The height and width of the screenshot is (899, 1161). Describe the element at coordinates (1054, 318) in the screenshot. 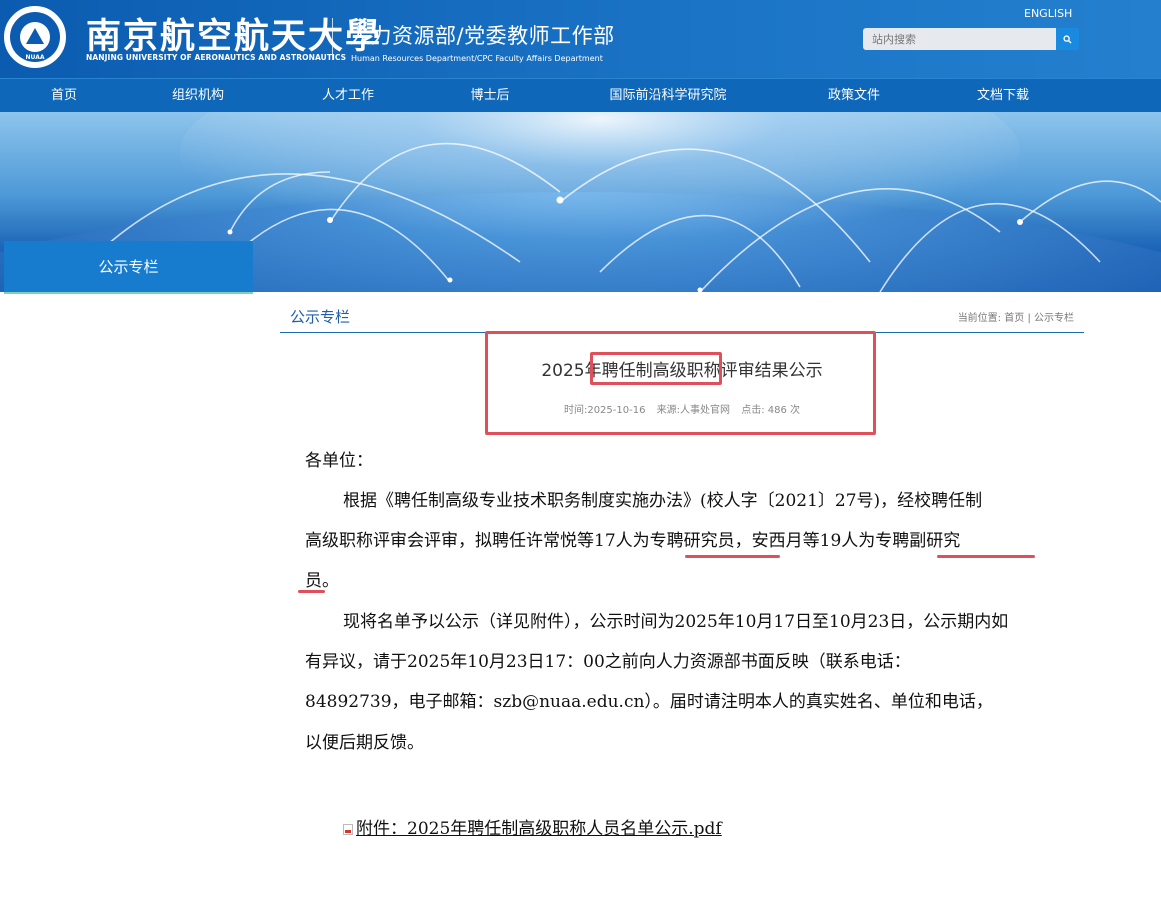

I see `breadcrumb-current-link: 公示专栏` at that location.